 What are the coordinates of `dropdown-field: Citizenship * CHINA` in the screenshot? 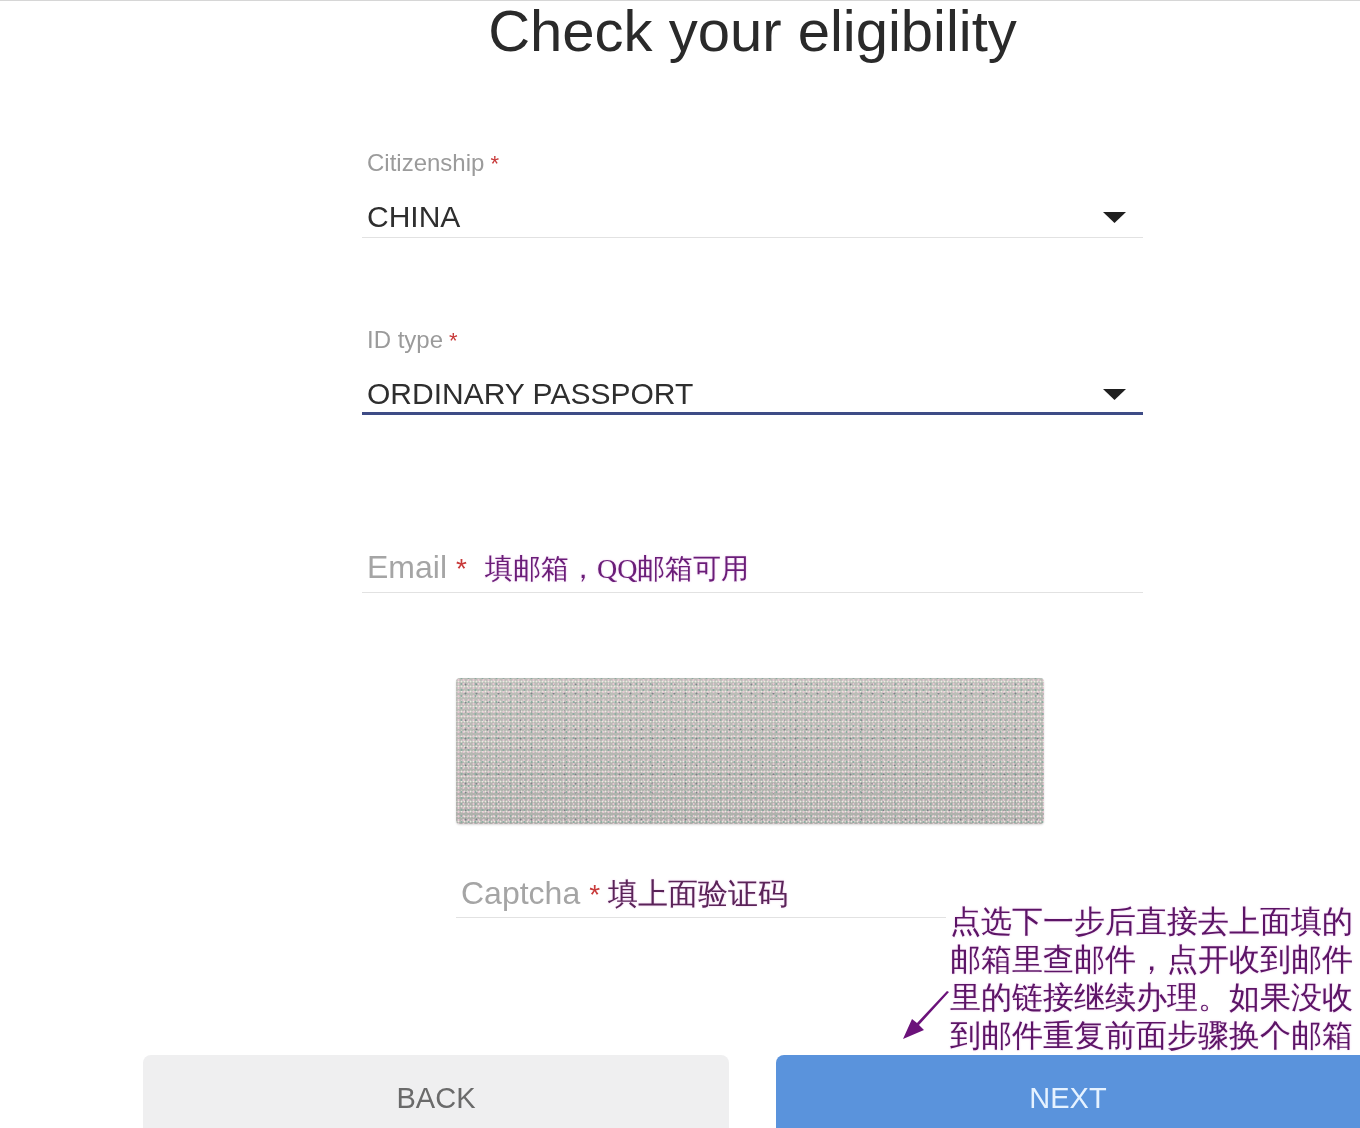 It's located at (752, 193).